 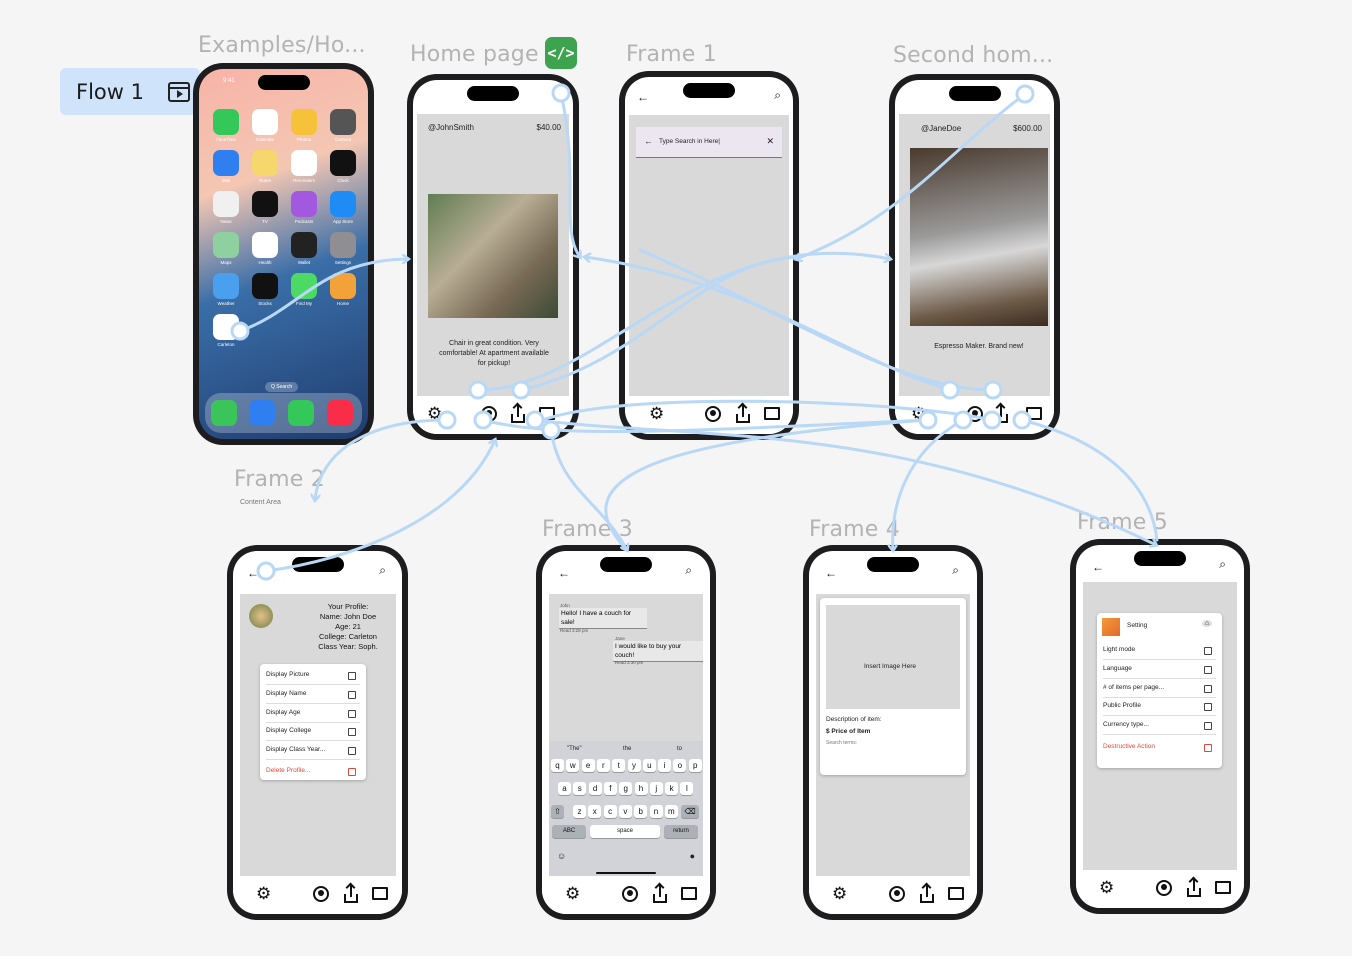 I want to click on suggestion: "The", so click(x=574, y=749).